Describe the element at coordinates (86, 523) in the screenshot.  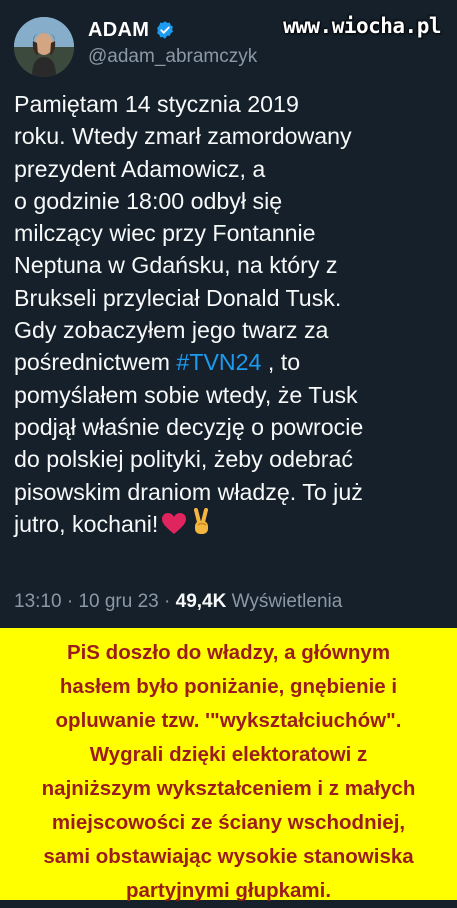
I see `tweet-text-segment: jutro, kochani!` at that location.